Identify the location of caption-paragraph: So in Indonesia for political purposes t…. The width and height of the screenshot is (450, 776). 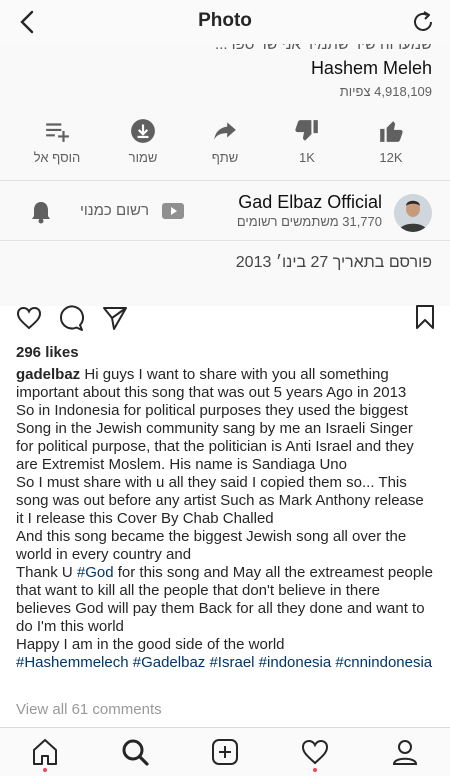
(215, 437).